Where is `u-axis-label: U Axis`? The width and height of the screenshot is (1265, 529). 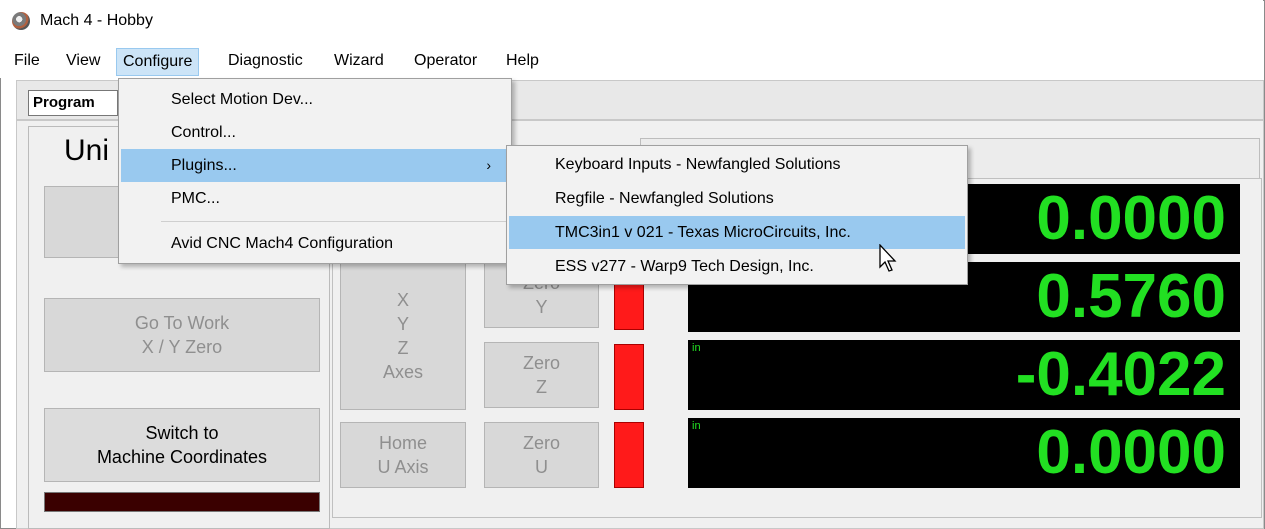
u-axis-label: U Axis is located at coordinates (403, 467).